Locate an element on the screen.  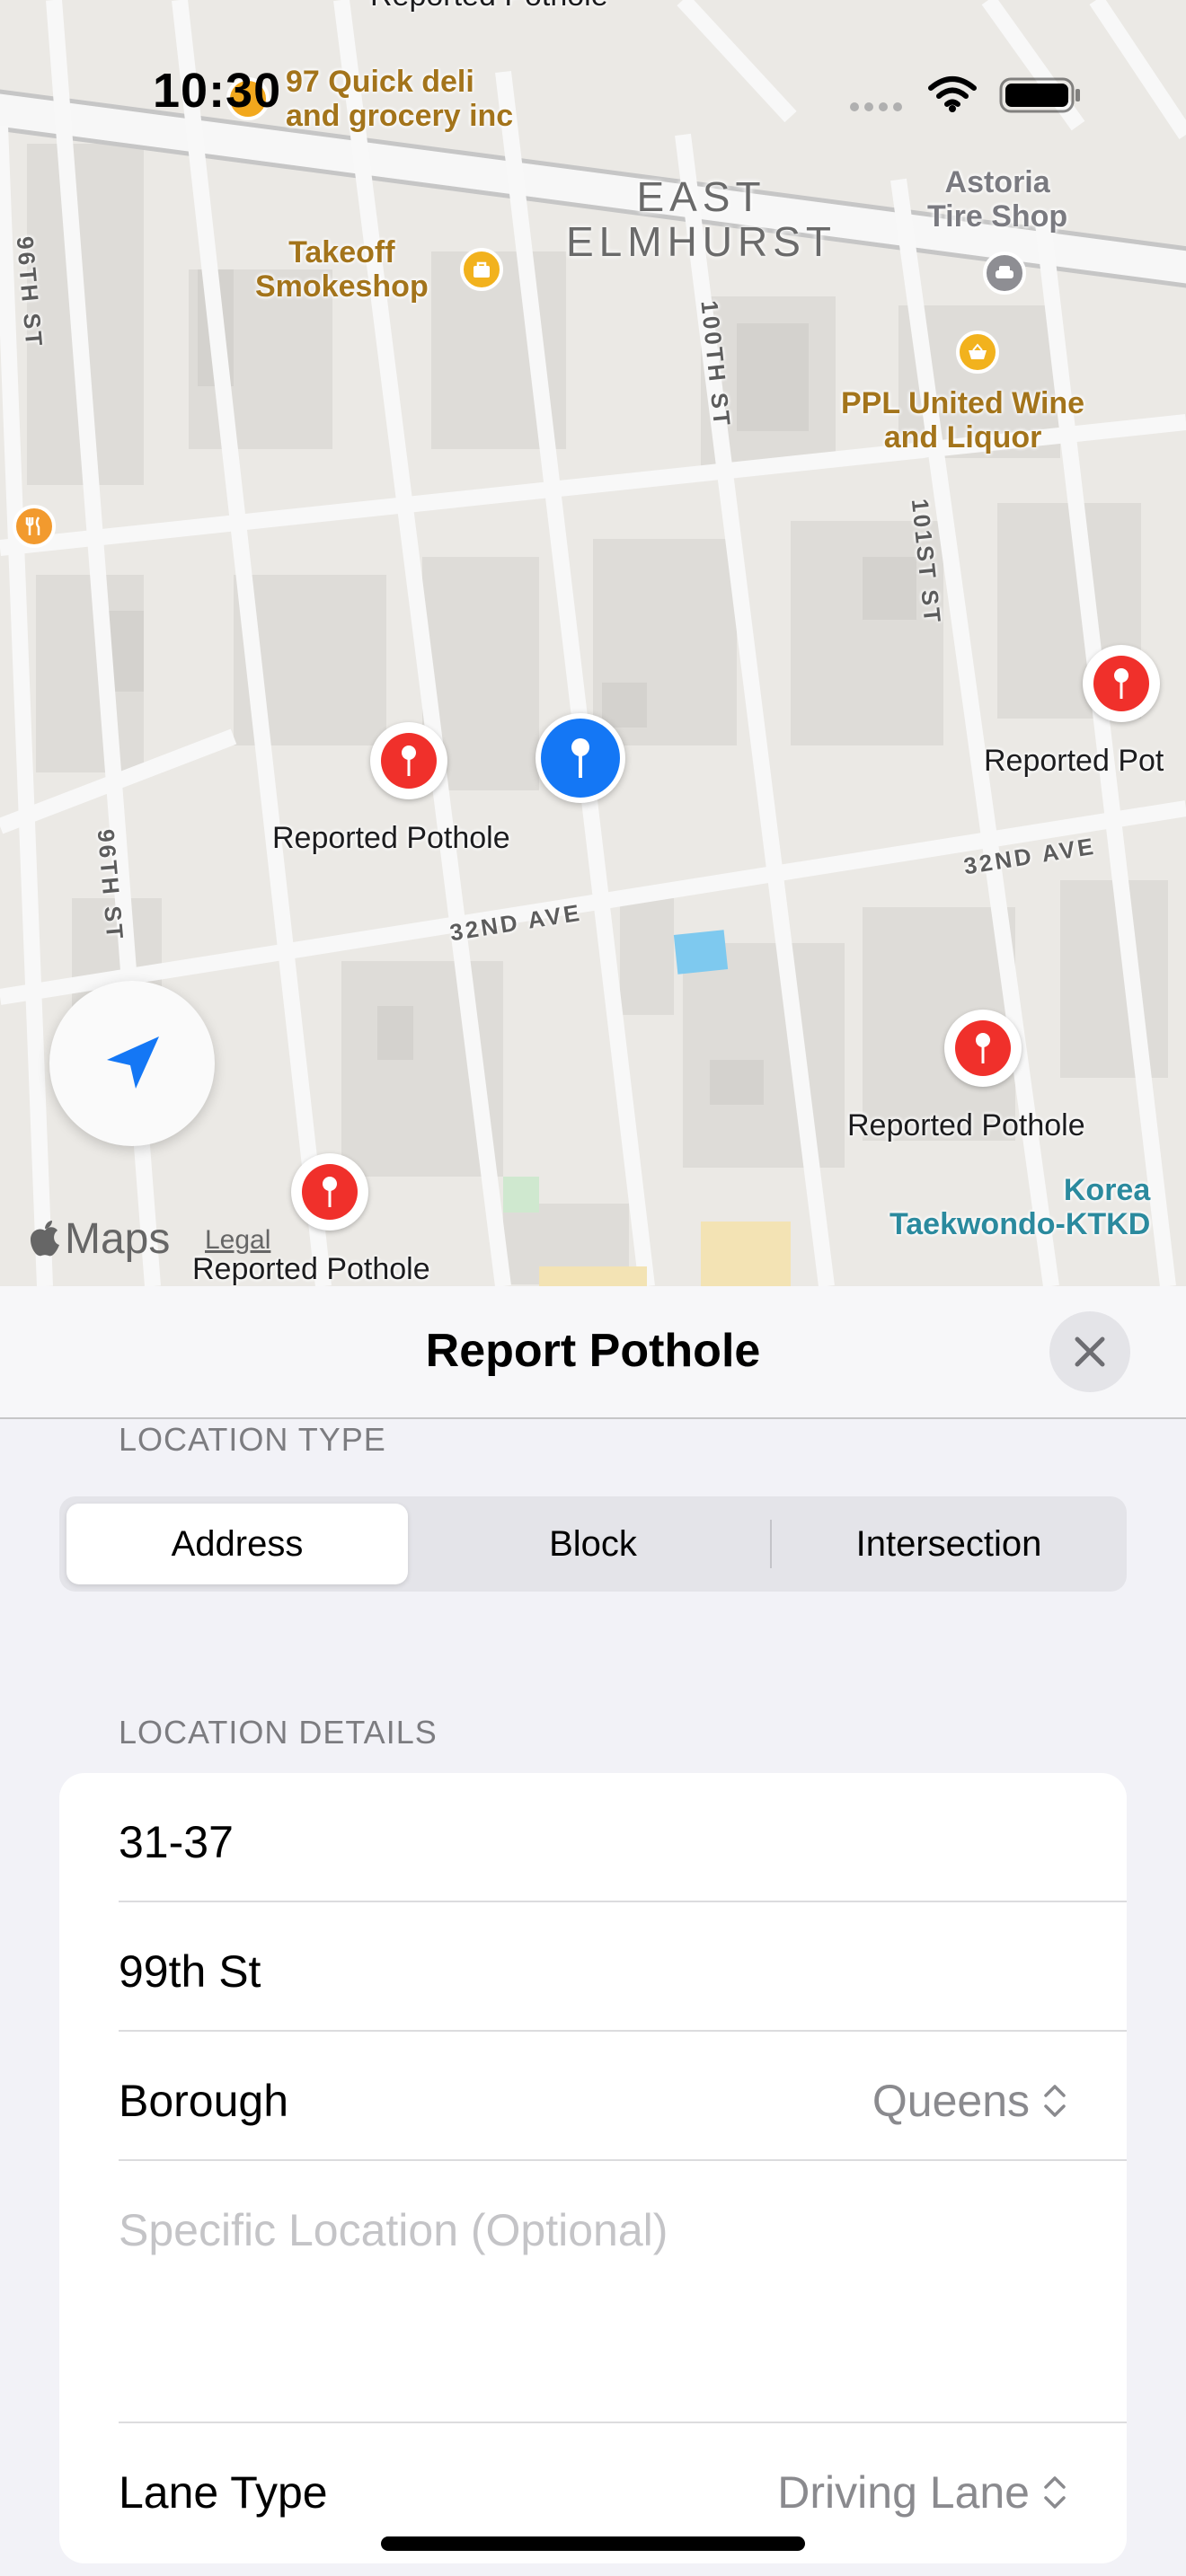
shopping-bag-icon is located at coordinates (481, 269).